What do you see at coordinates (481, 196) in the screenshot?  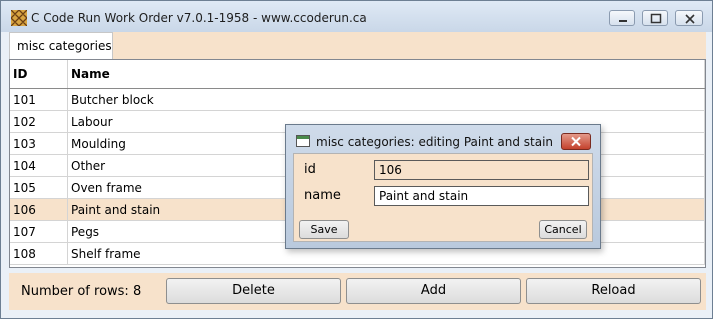 I see `name-field: Paint and stain` at bounding box center [481, 196].